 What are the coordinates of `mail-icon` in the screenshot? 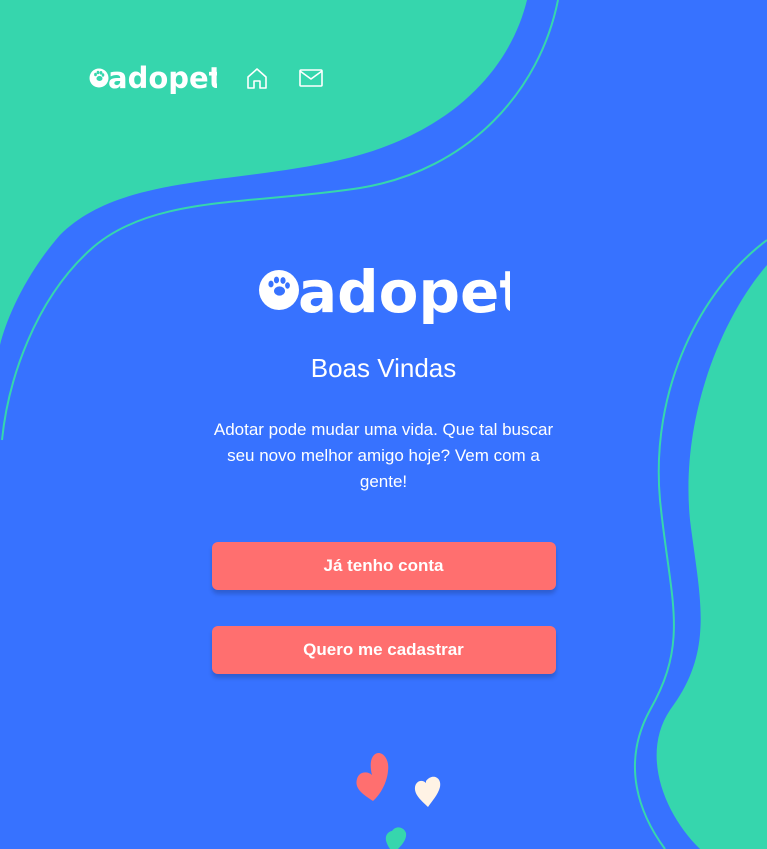 It's located at (311, 78).